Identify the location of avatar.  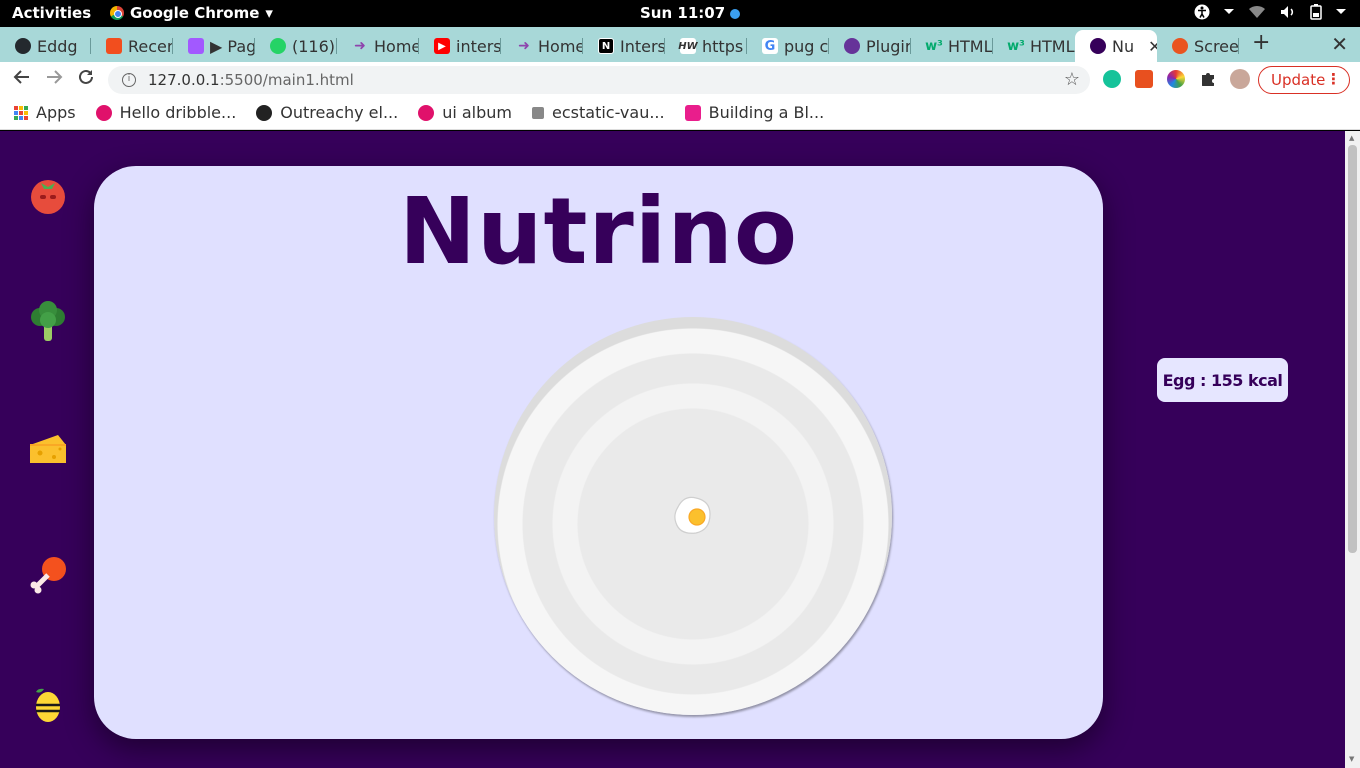
(1240, 79).